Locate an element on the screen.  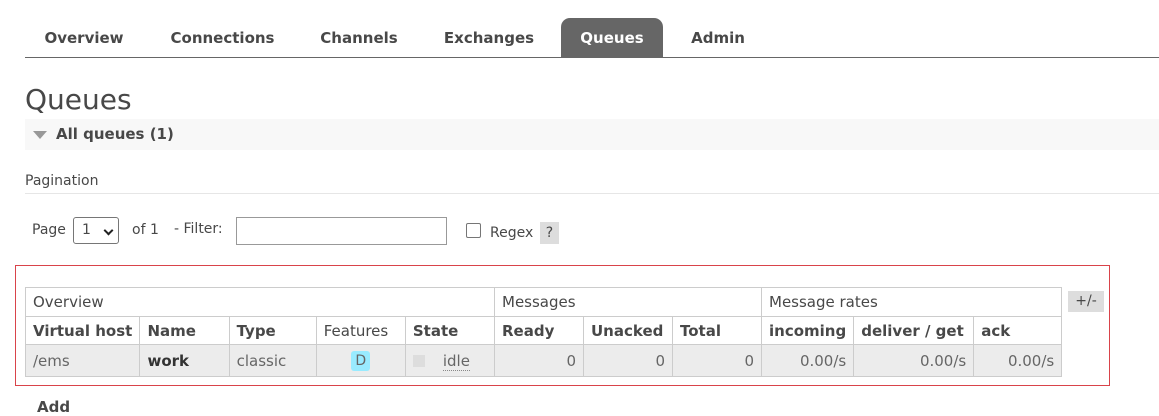
tab-overview: Overview is located at coordinates (84, 37).